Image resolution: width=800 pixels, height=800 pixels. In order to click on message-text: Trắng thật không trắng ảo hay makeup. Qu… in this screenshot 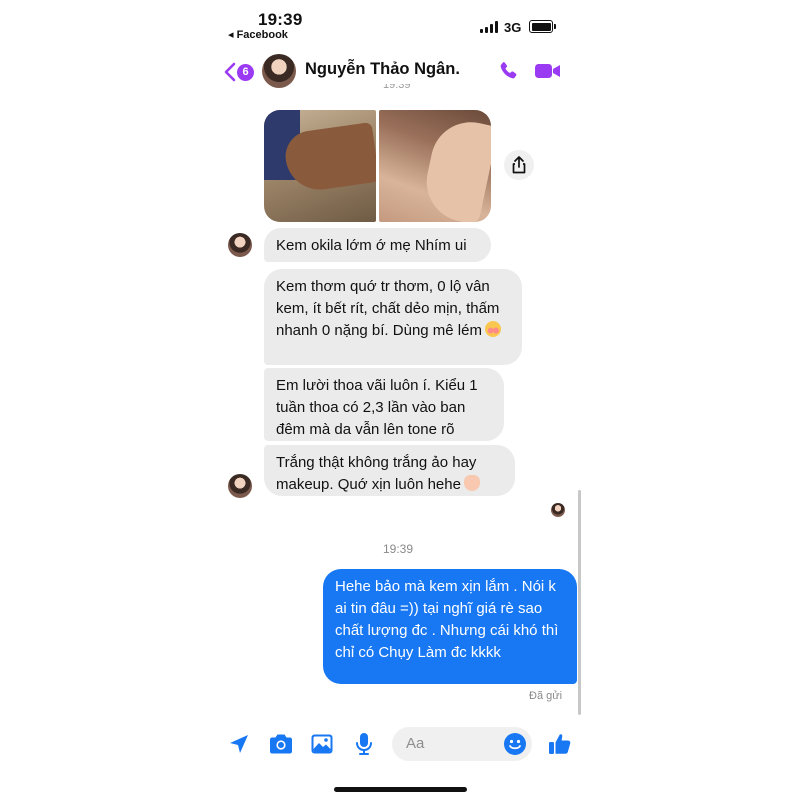, I will do `click(376, 473)`.